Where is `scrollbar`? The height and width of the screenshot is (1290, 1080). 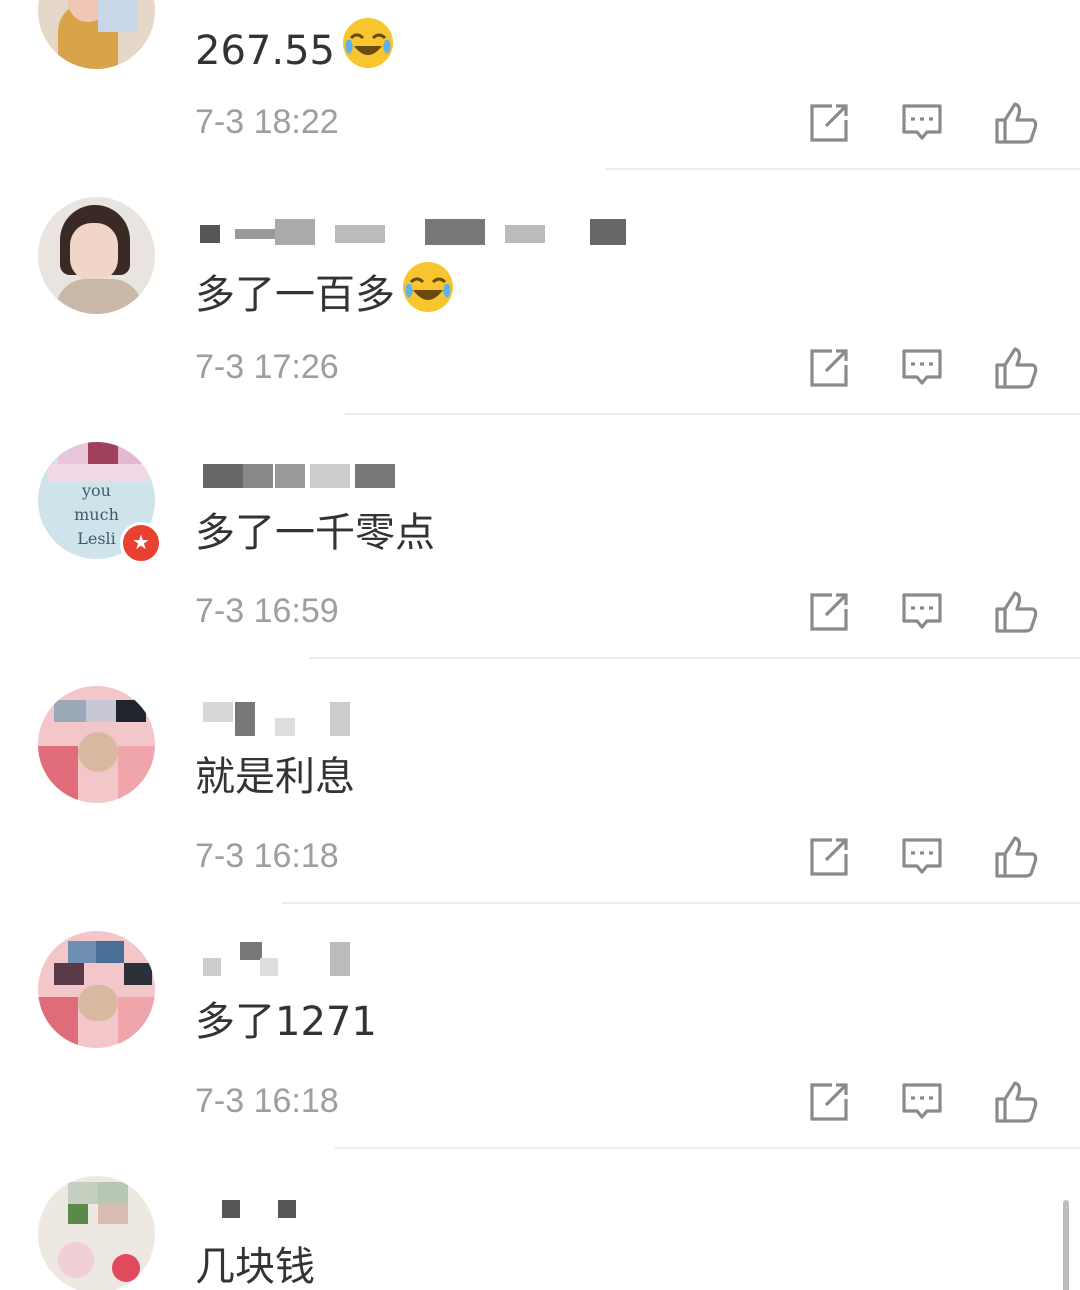 scrollbar is located at coordinates (1066, 1245).